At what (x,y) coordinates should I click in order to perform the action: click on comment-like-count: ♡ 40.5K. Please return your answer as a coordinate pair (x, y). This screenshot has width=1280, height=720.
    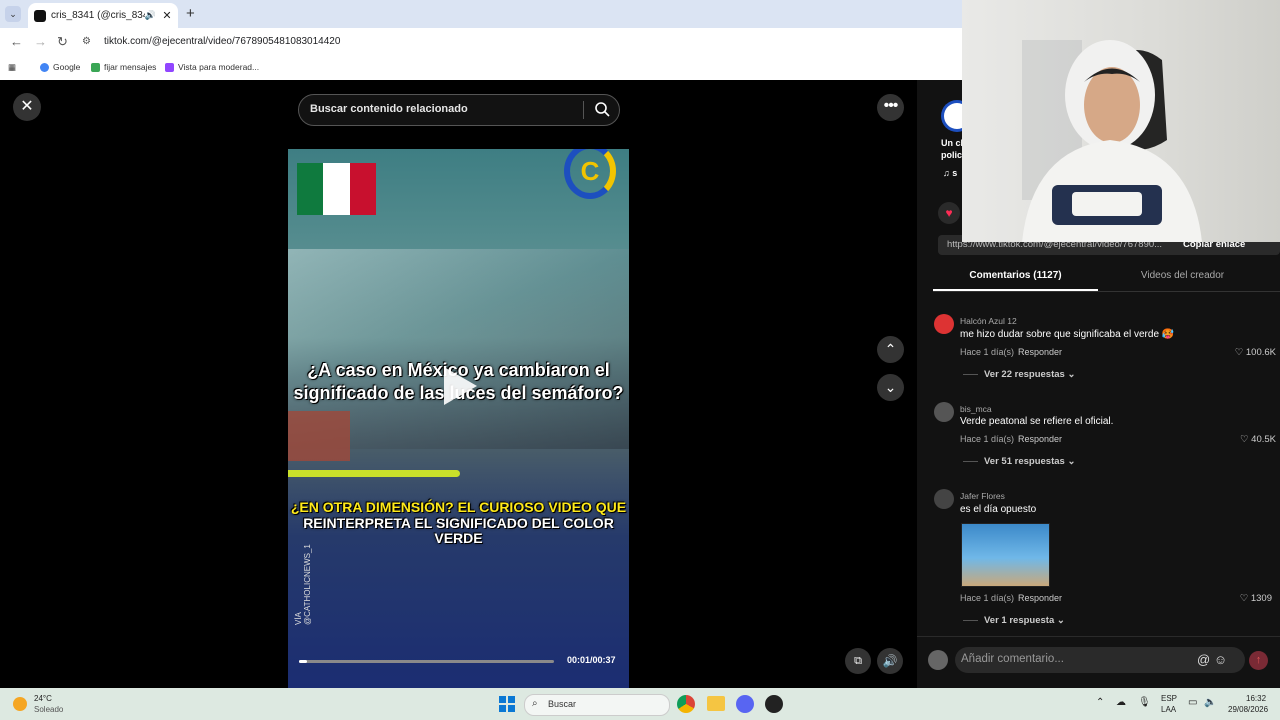
    Looking at the image, I should click on (1246, 439).